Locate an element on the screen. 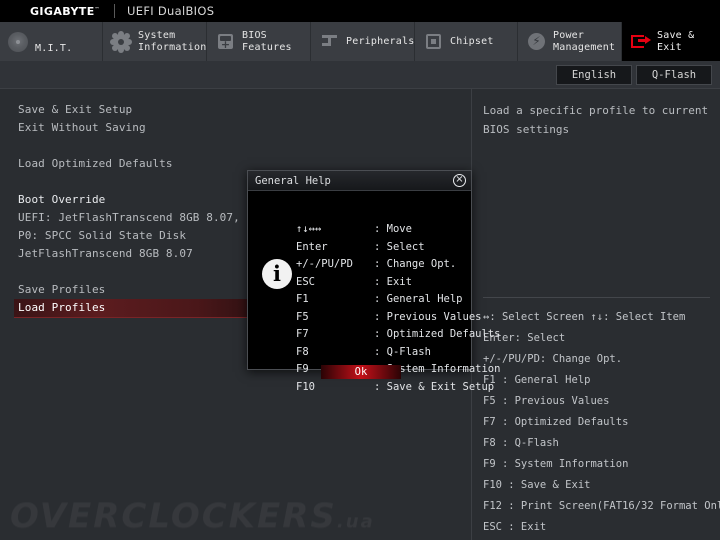 The image size is (720, 540). tab-chipset: Chipset is located at coordinates (466, 41).